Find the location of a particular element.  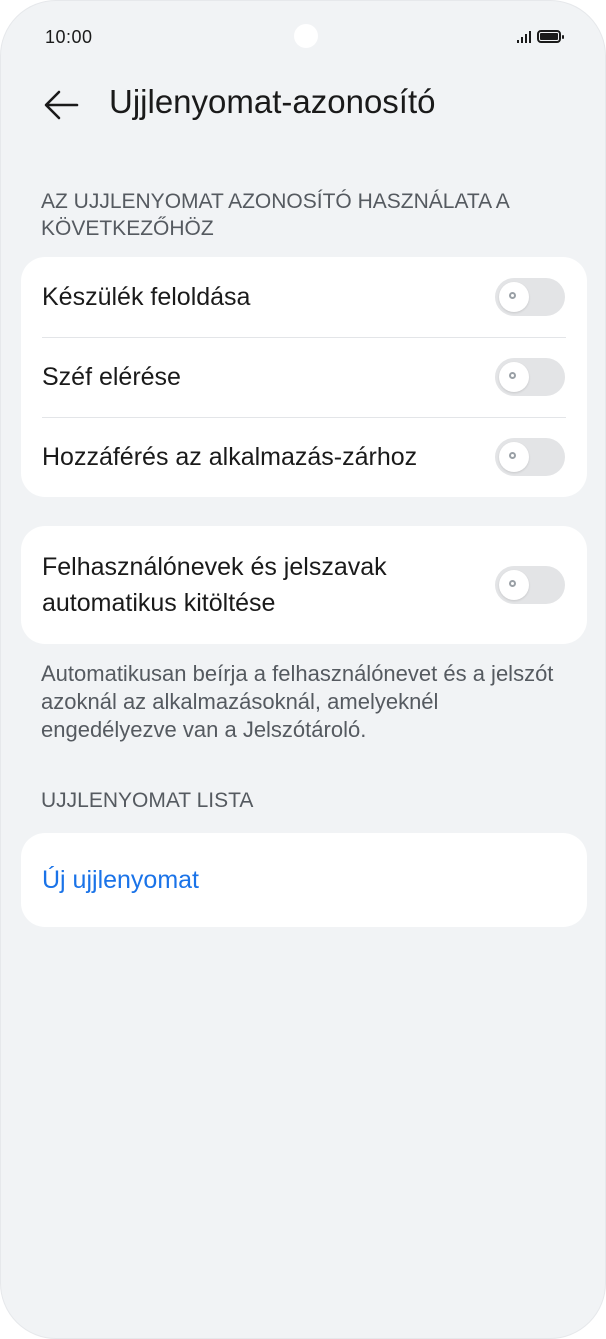

fingerprint-list-card: Új ujjlenyomat is located at coordinates (304, 880).